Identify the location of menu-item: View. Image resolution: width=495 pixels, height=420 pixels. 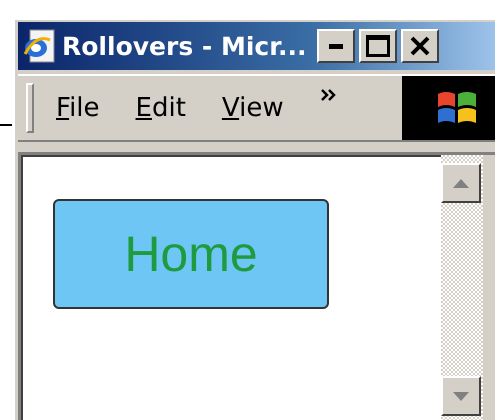
(253, 108).